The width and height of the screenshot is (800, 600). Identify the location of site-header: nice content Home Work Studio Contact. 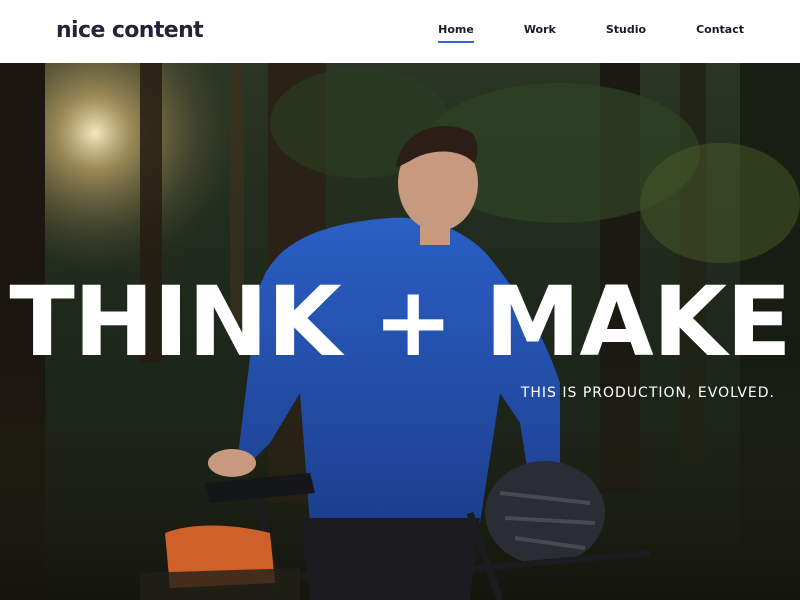
(400, 31).